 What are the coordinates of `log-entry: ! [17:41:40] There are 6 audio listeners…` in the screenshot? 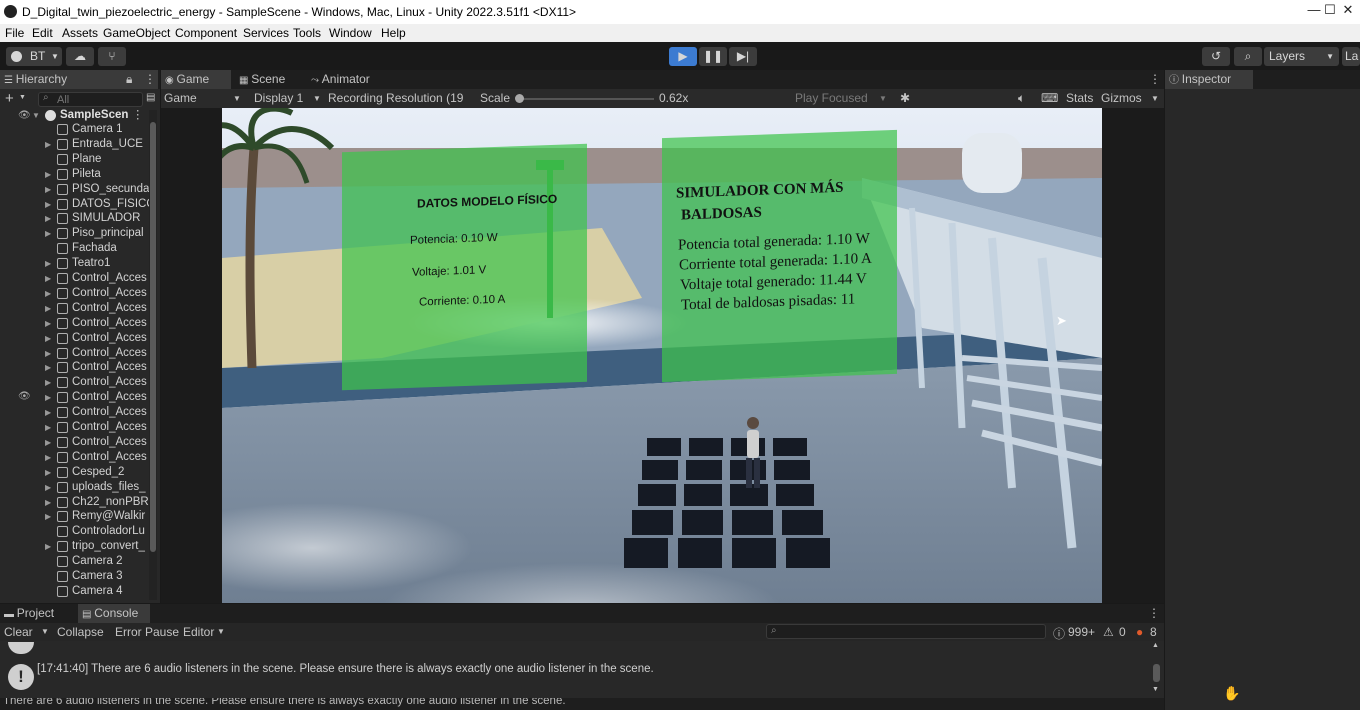 It's located at (575, 673).